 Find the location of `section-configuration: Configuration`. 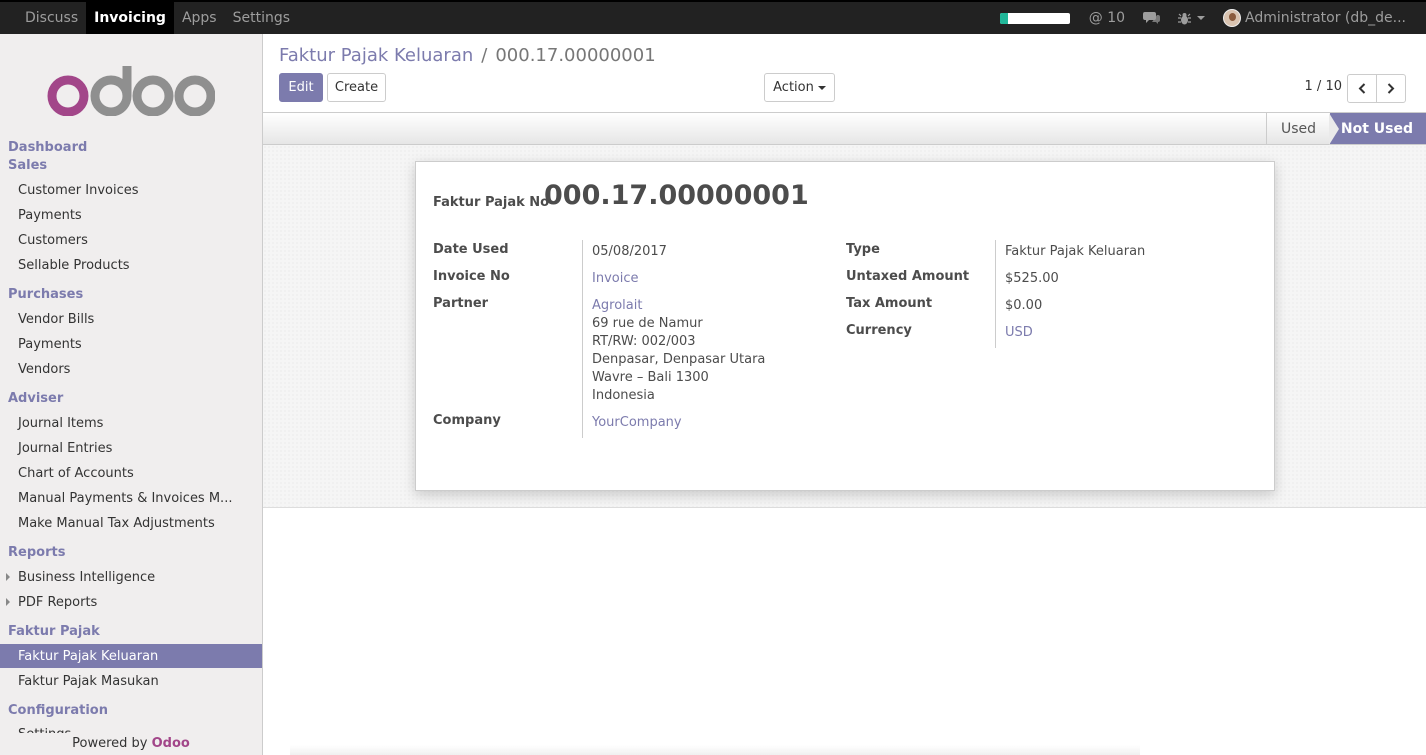

section-configuration: Configuration is located at coordinates (58, 710).